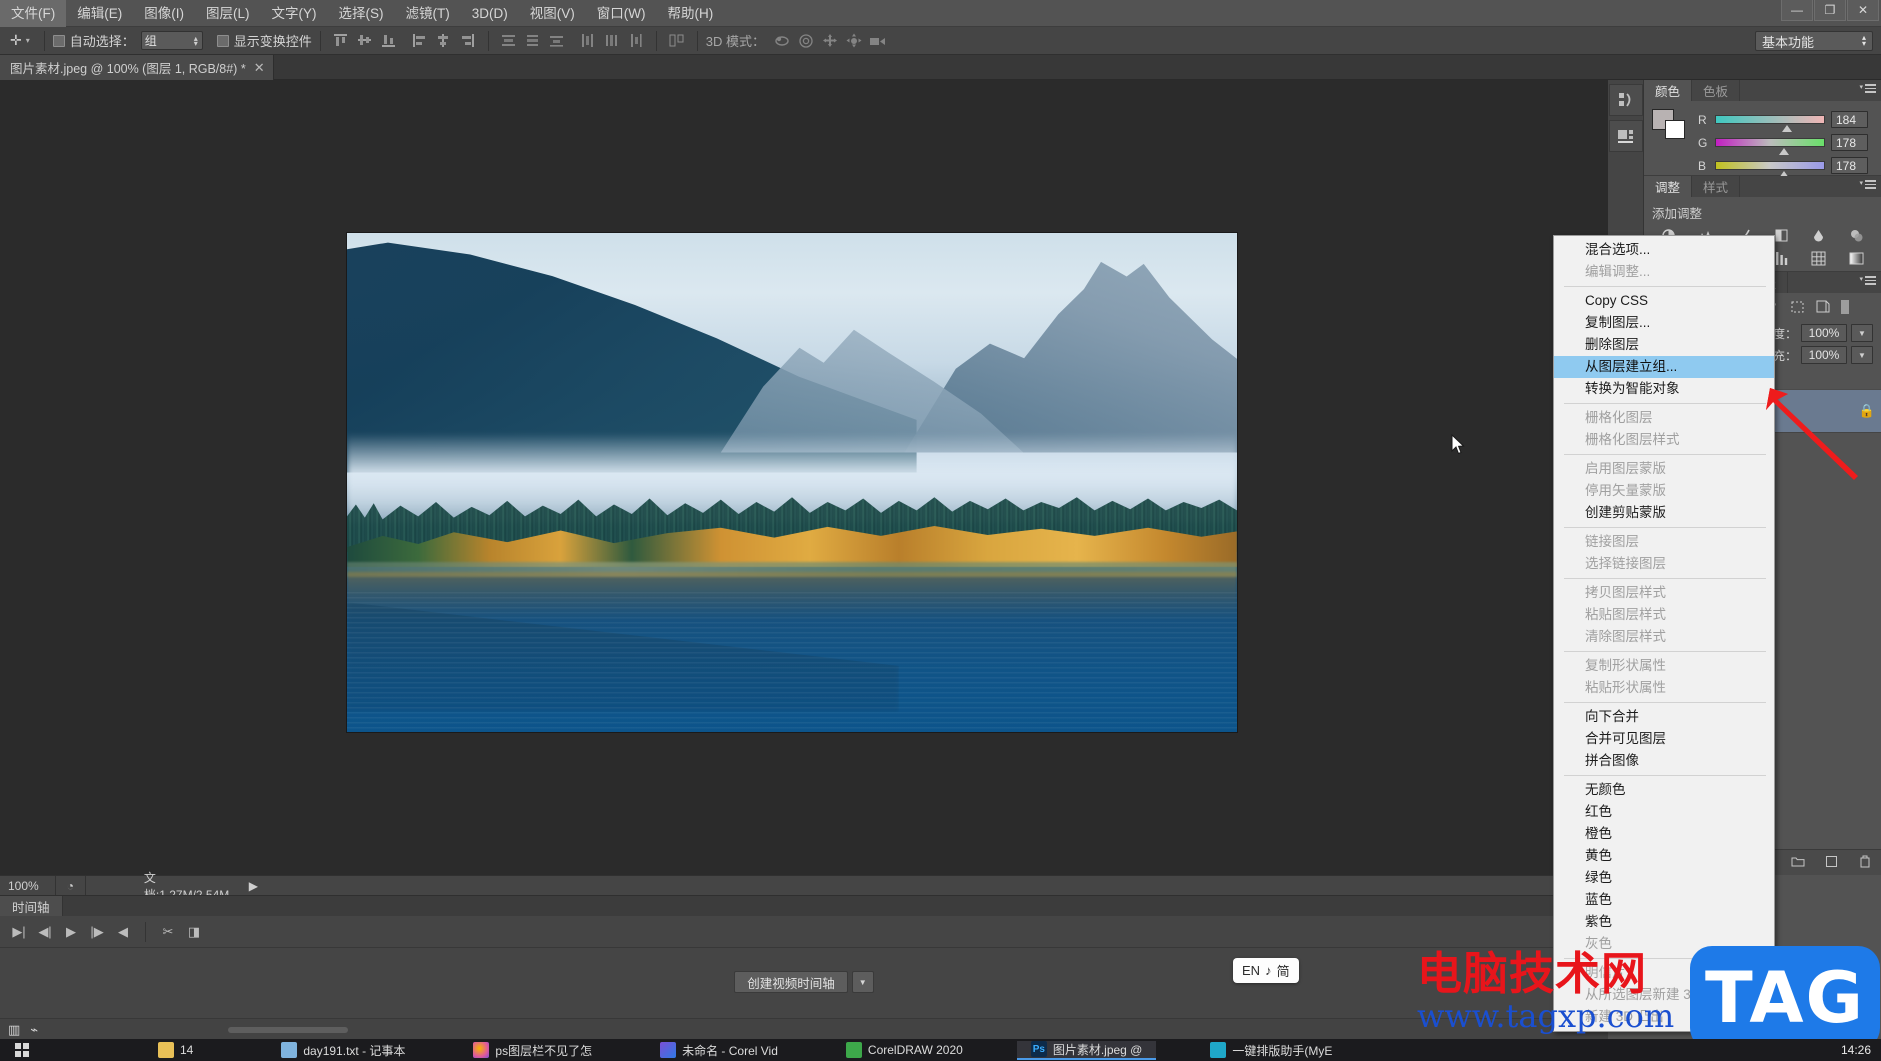  I want to click on menu-item-layer: 图层(L), so click(228, 13).